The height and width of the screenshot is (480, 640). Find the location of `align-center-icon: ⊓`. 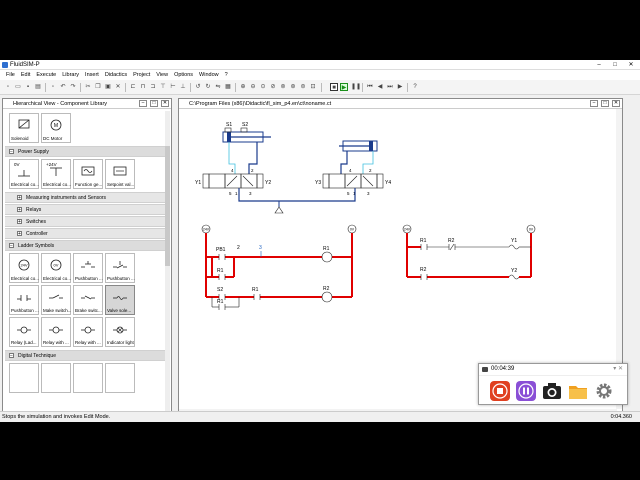

align-center-icon: ⊓ is located at coordinates (143, 87).